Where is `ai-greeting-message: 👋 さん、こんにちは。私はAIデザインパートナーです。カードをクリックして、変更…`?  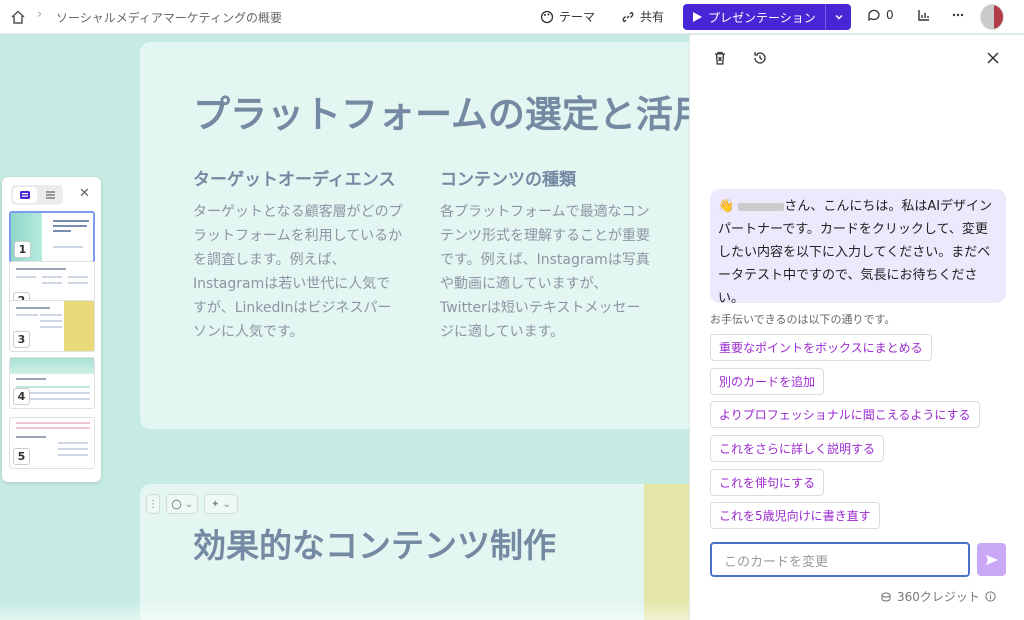
ai-greeting-message: 👋 さん、こんにちは。私はAIデザインパートナーです。カードをクリックして、変更… is located at coordinates (858, 247).